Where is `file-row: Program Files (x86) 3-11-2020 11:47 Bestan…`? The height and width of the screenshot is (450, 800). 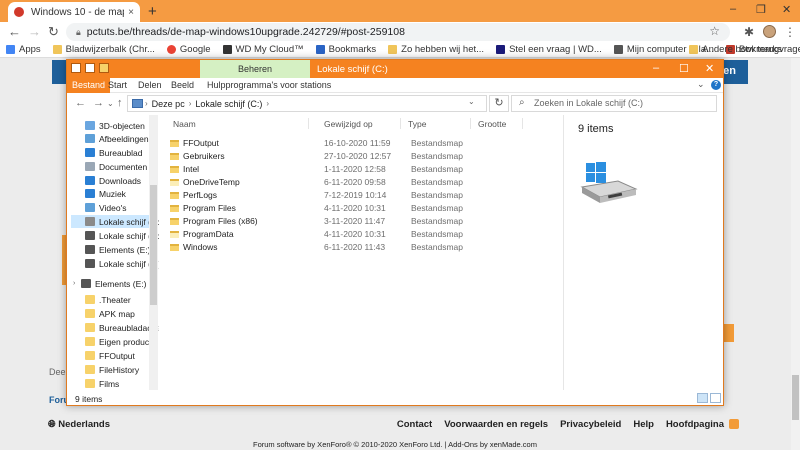 file-row: Program Files (x86) 3-11-2020 11:47 Bestan… is located at coordinates (360, 221).